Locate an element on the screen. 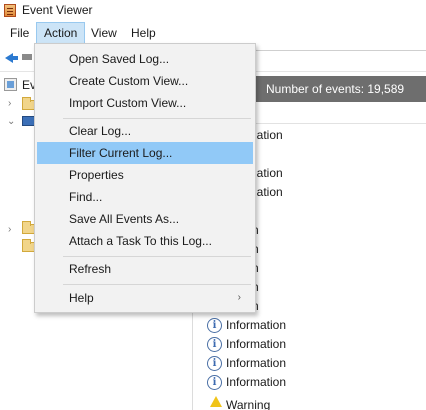 The image size is (426, 410). event-count: Number of events: 19,589 is located at coordinates (335, 89).